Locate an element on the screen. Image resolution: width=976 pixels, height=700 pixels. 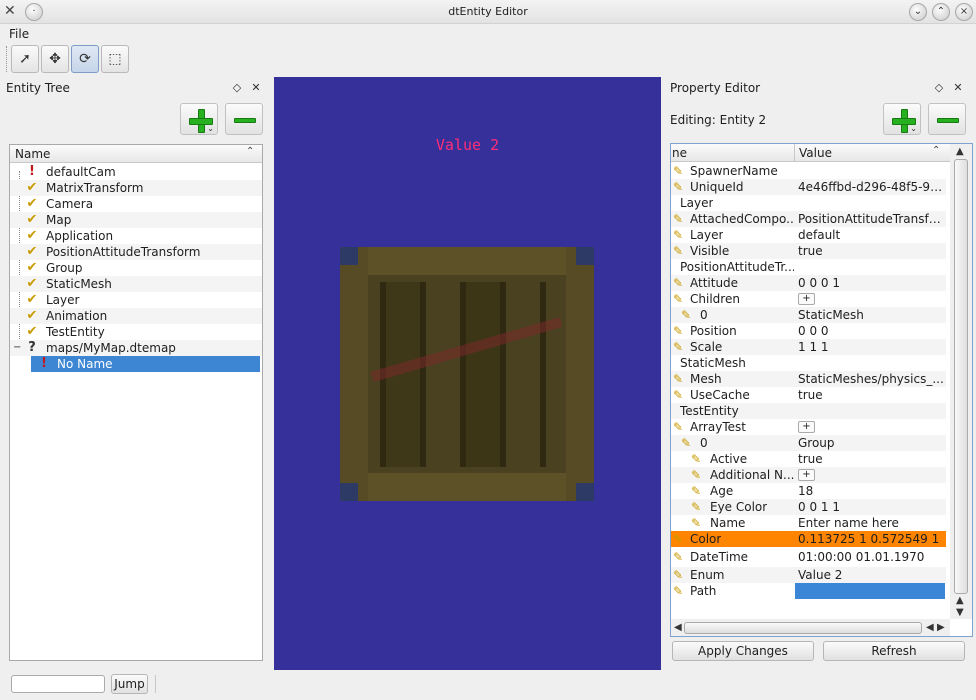
select-tool-button: ➚ is located at coordinates (25, 59).